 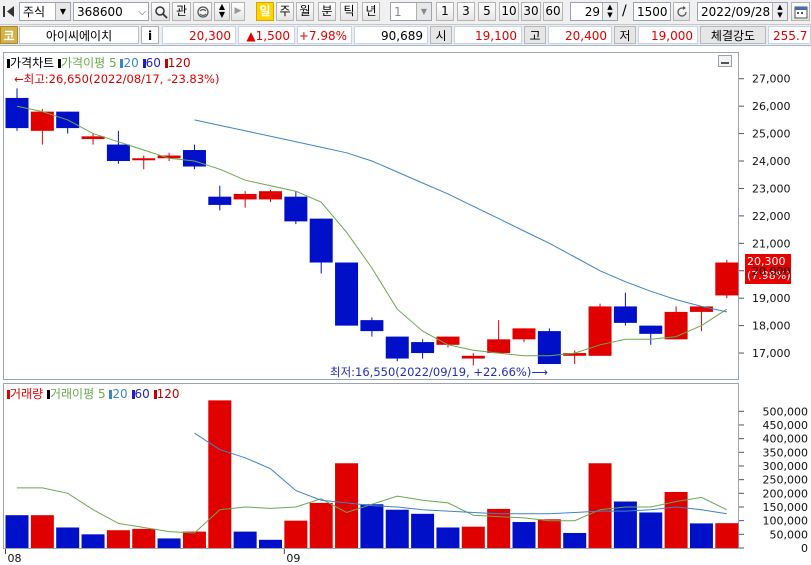 What do you see at coordinates (786, 439) in the screenshot?
I see `volume-axis-label: 400,000` at bounding box center [786, 439].